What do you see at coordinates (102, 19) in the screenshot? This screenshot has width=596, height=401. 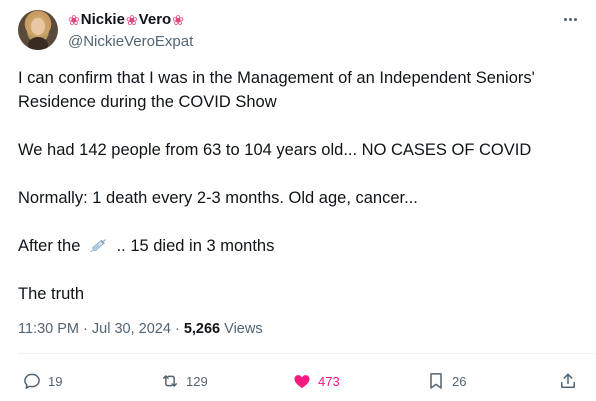 I see `display-name-part-1: Nickie` at bounding box center [102, 19].